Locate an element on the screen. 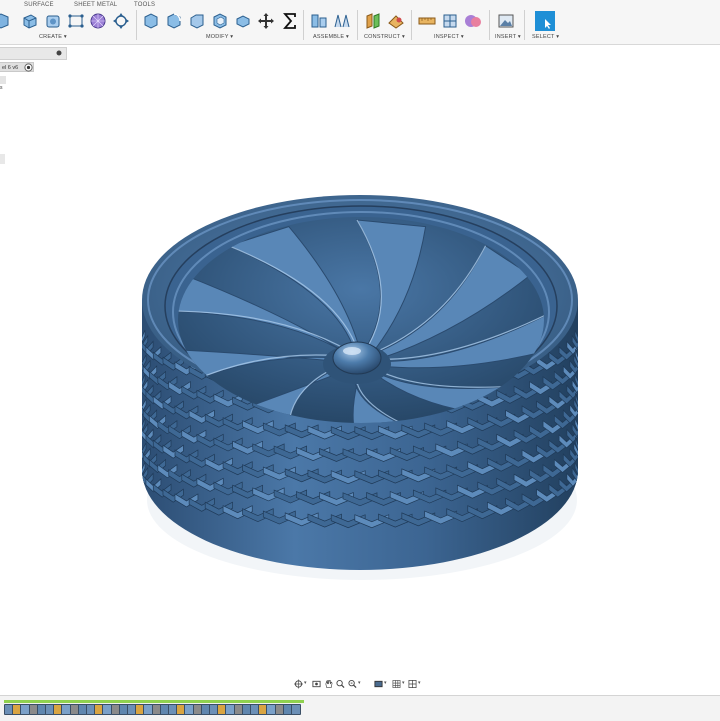 Image resolution: width=720 pixels, height=721 pixels. zoom-icon is located at coordinates (340, 684).